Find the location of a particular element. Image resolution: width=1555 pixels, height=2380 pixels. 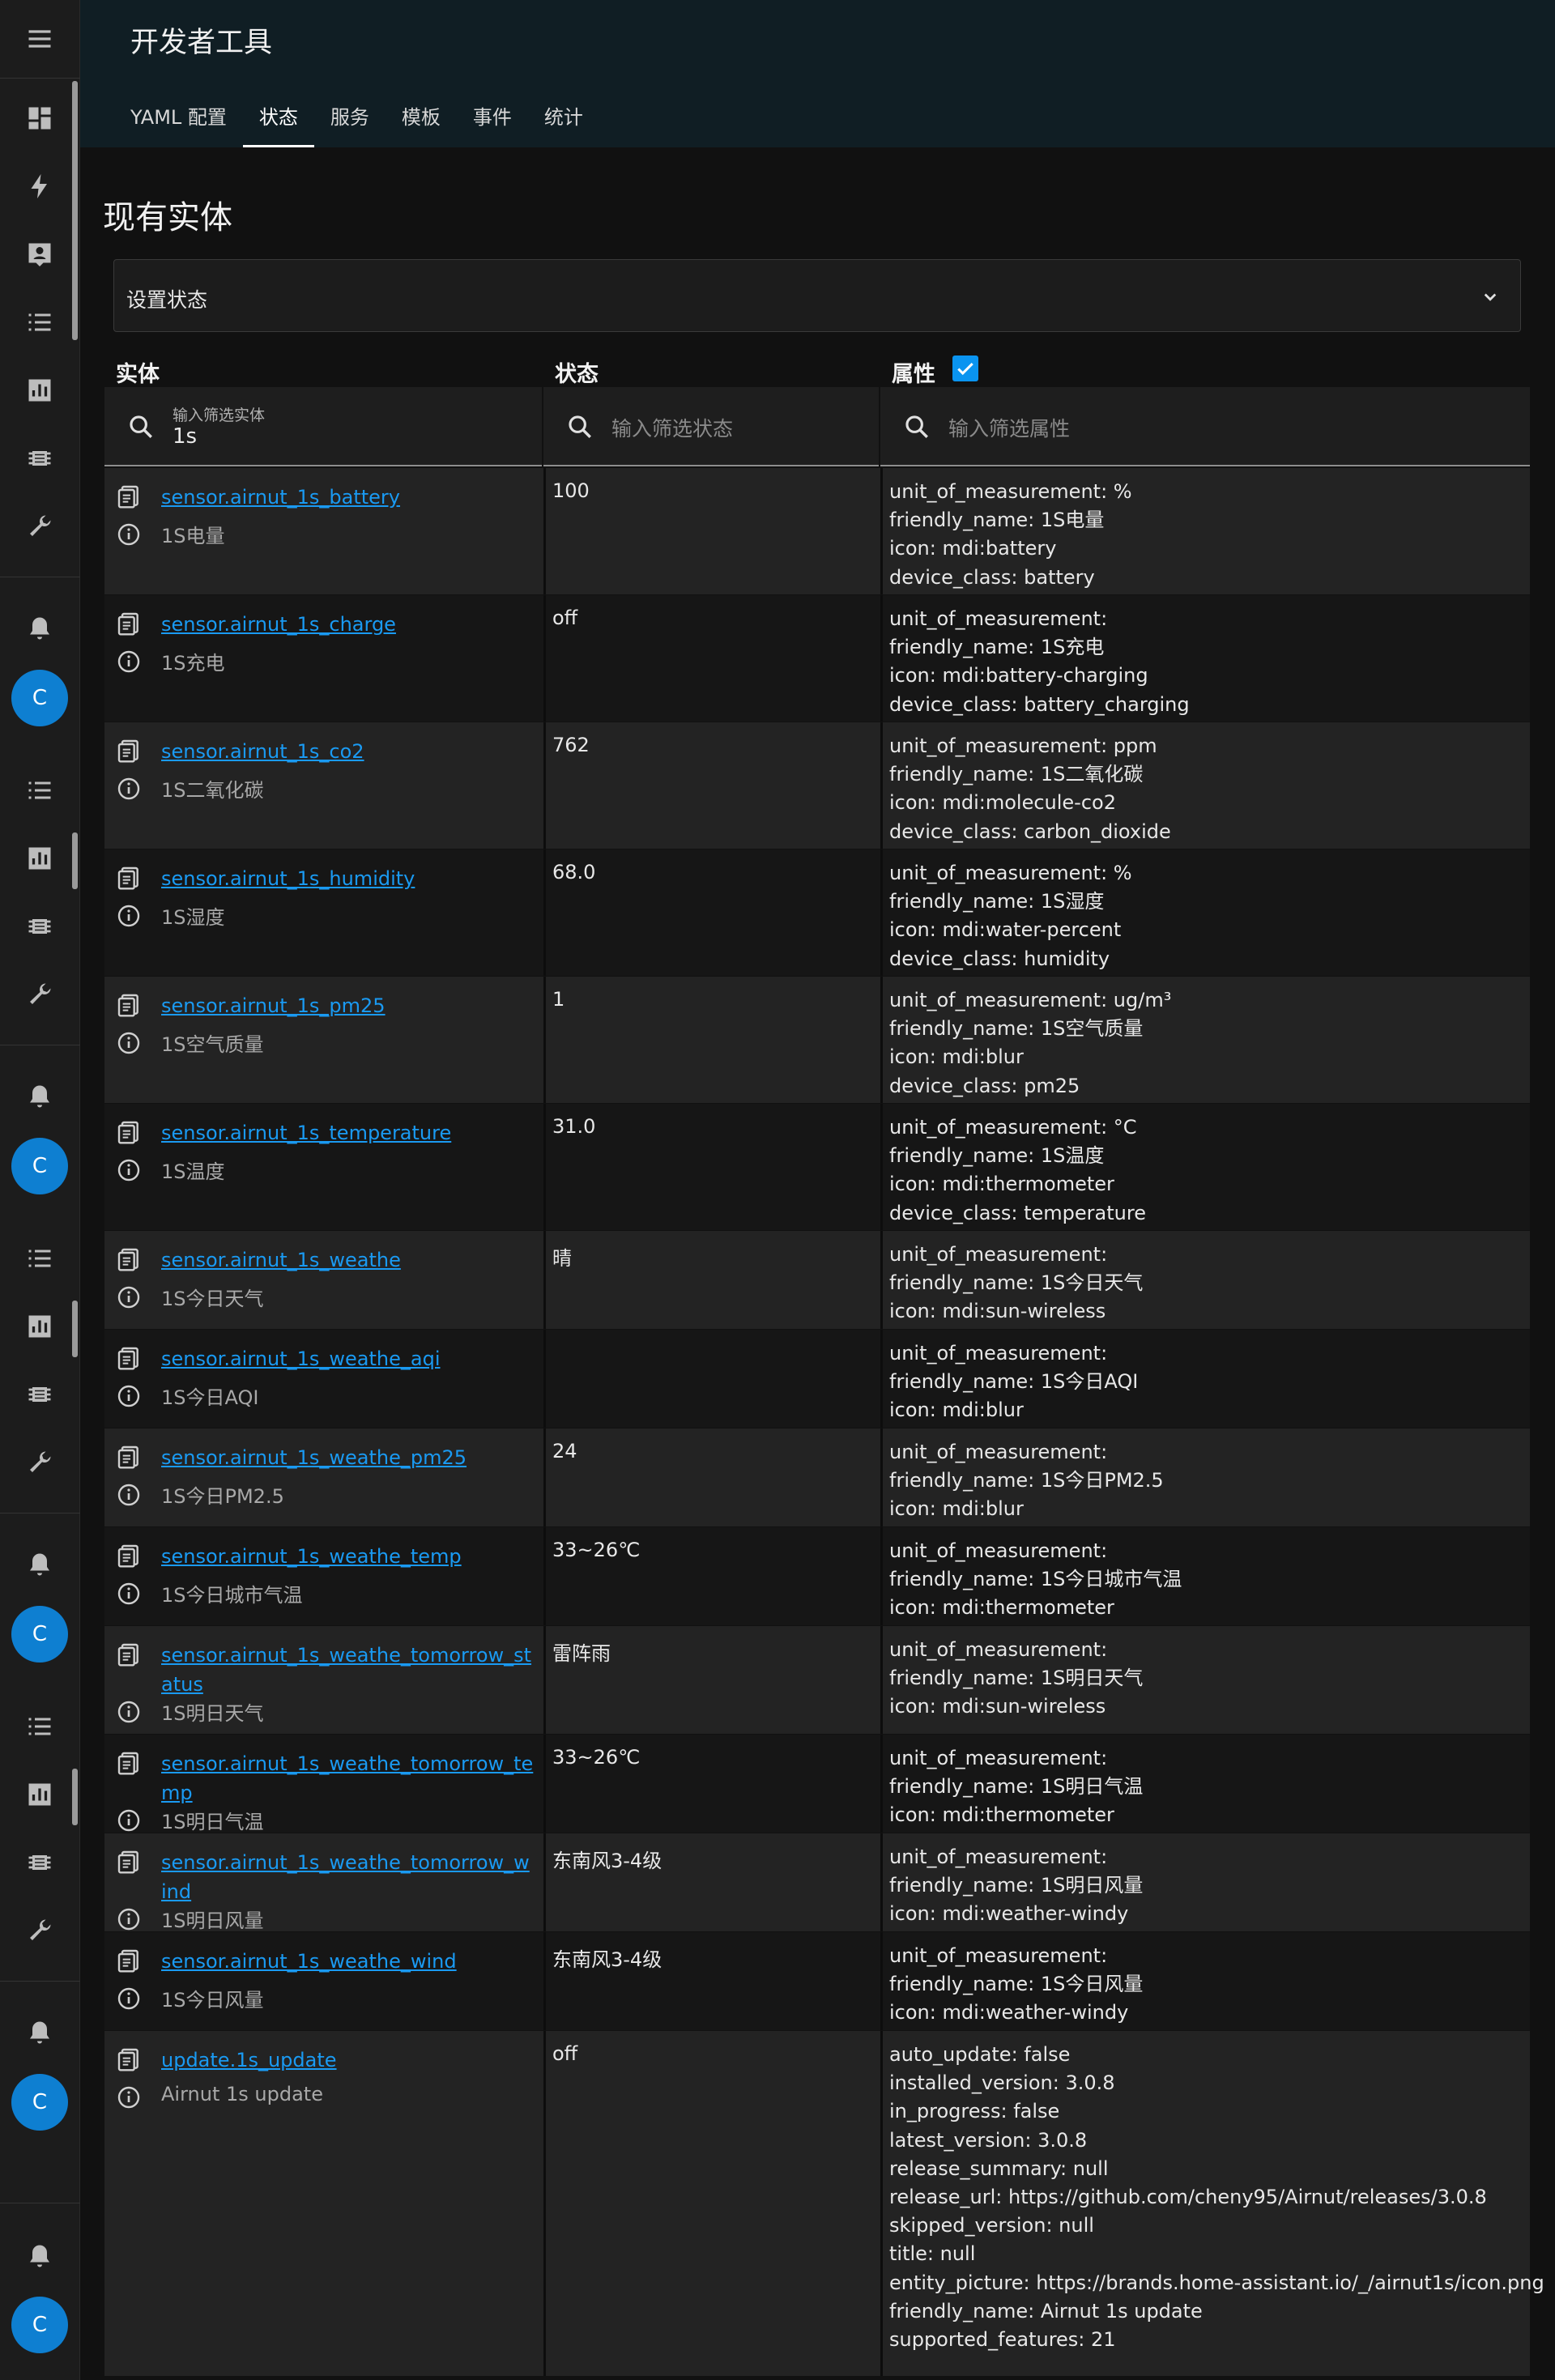

tab-3: 模板 is located at coordinates (422, 118).